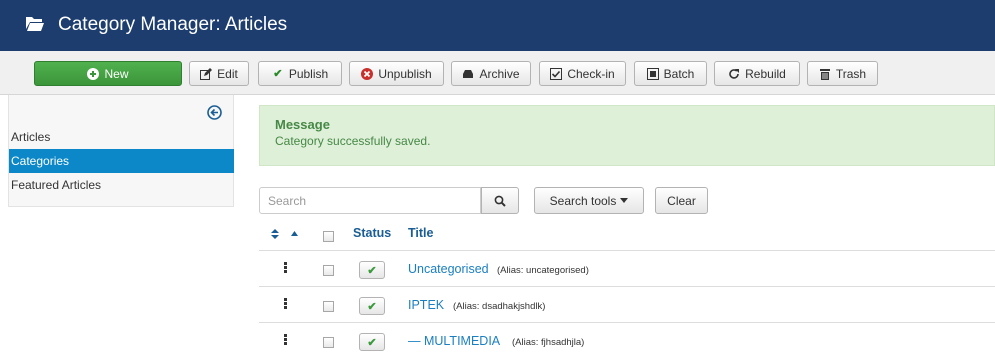  What do you see at coordinates (824, 74) in the screenshot?
I see `trash-icon` at bounding box center [824, 74].